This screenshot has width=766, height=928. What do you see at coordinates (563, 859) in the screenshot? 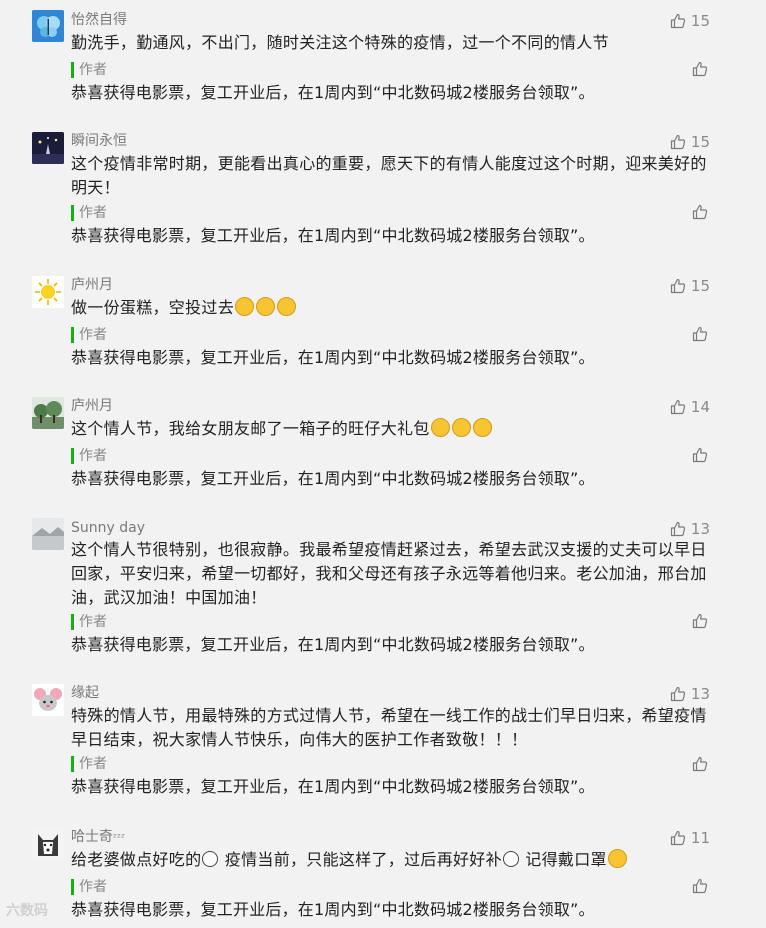
I see `comment-text-part: 记得戴口罩` at bounding box center [563, 859].